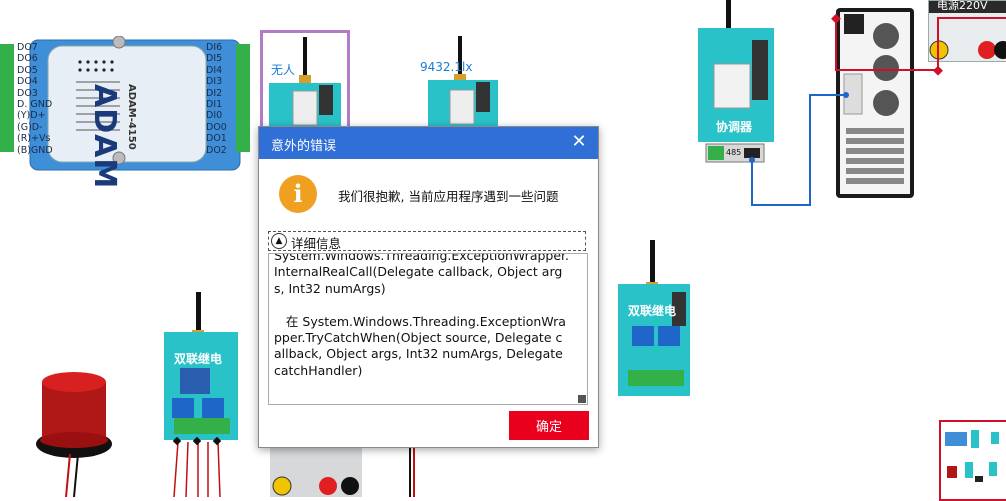 This screenshot has height=501, width=1006. I want to click on adam-pin-label: DI4, so click(214, 70).